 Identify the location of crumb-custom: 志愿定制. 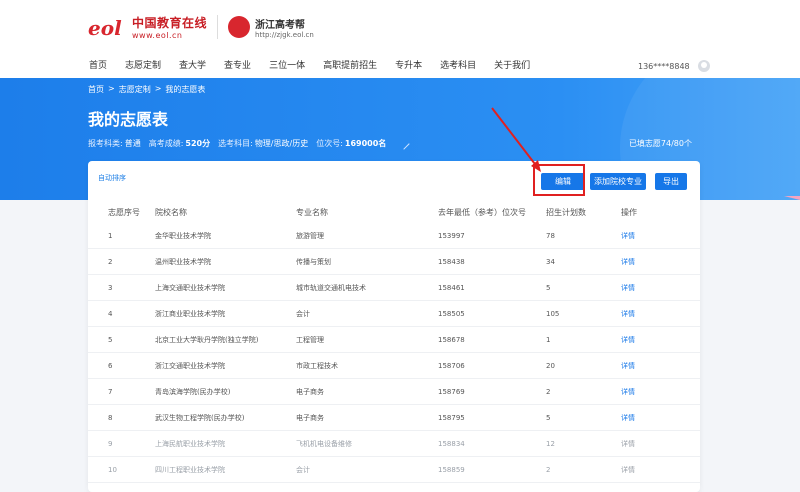
(135, 89).